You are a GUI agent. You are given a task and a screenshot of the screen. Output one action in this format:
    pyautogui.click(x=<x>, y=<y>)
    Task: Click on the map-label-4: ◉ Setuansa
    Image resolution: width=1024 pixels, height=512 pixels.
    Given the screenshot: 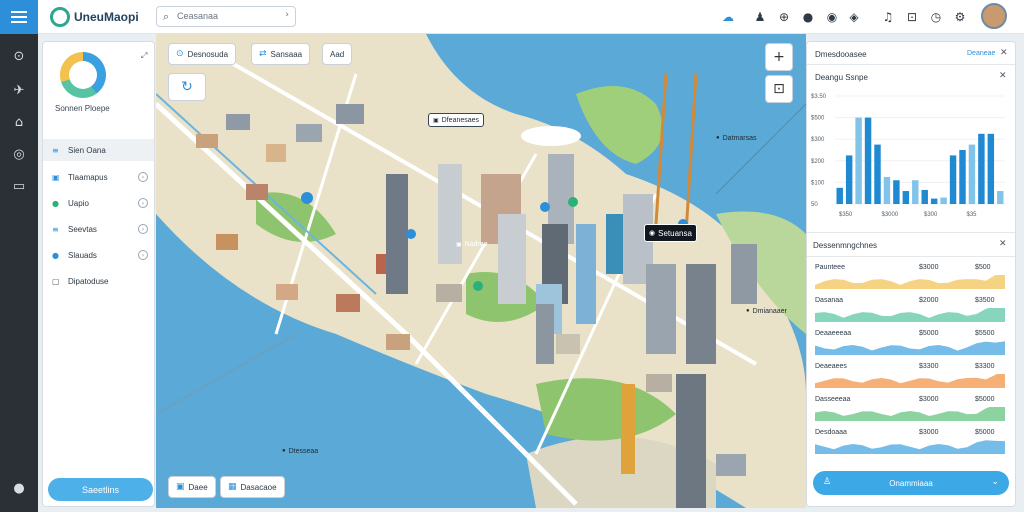 What is the action you would take?
    pyautogui.click(x=670, y=233)
    